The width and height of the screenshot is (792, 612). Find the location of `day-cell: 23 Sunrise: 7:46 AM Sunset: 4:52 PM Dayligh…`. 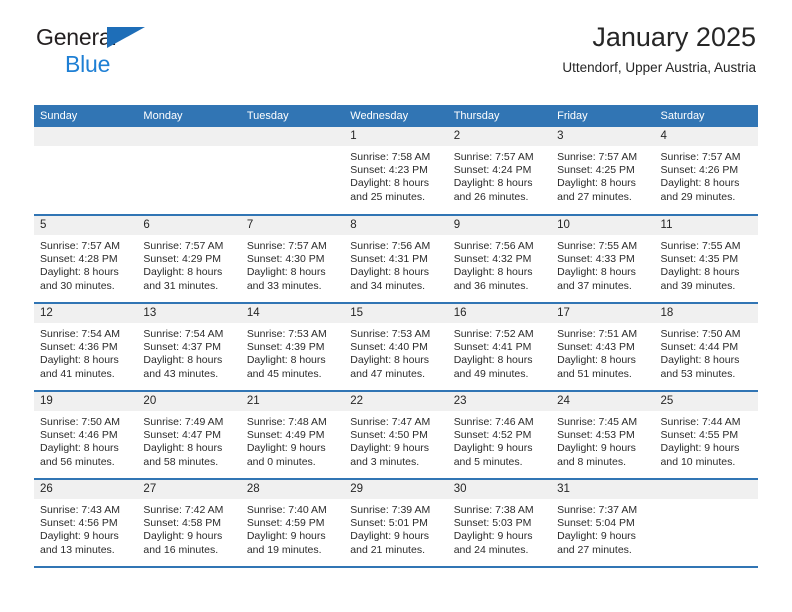

day-cell: 23 Sunrise: 7:46 AM Sunset: 4:52 PM Dayligh… is located at coordinates (499, 435).